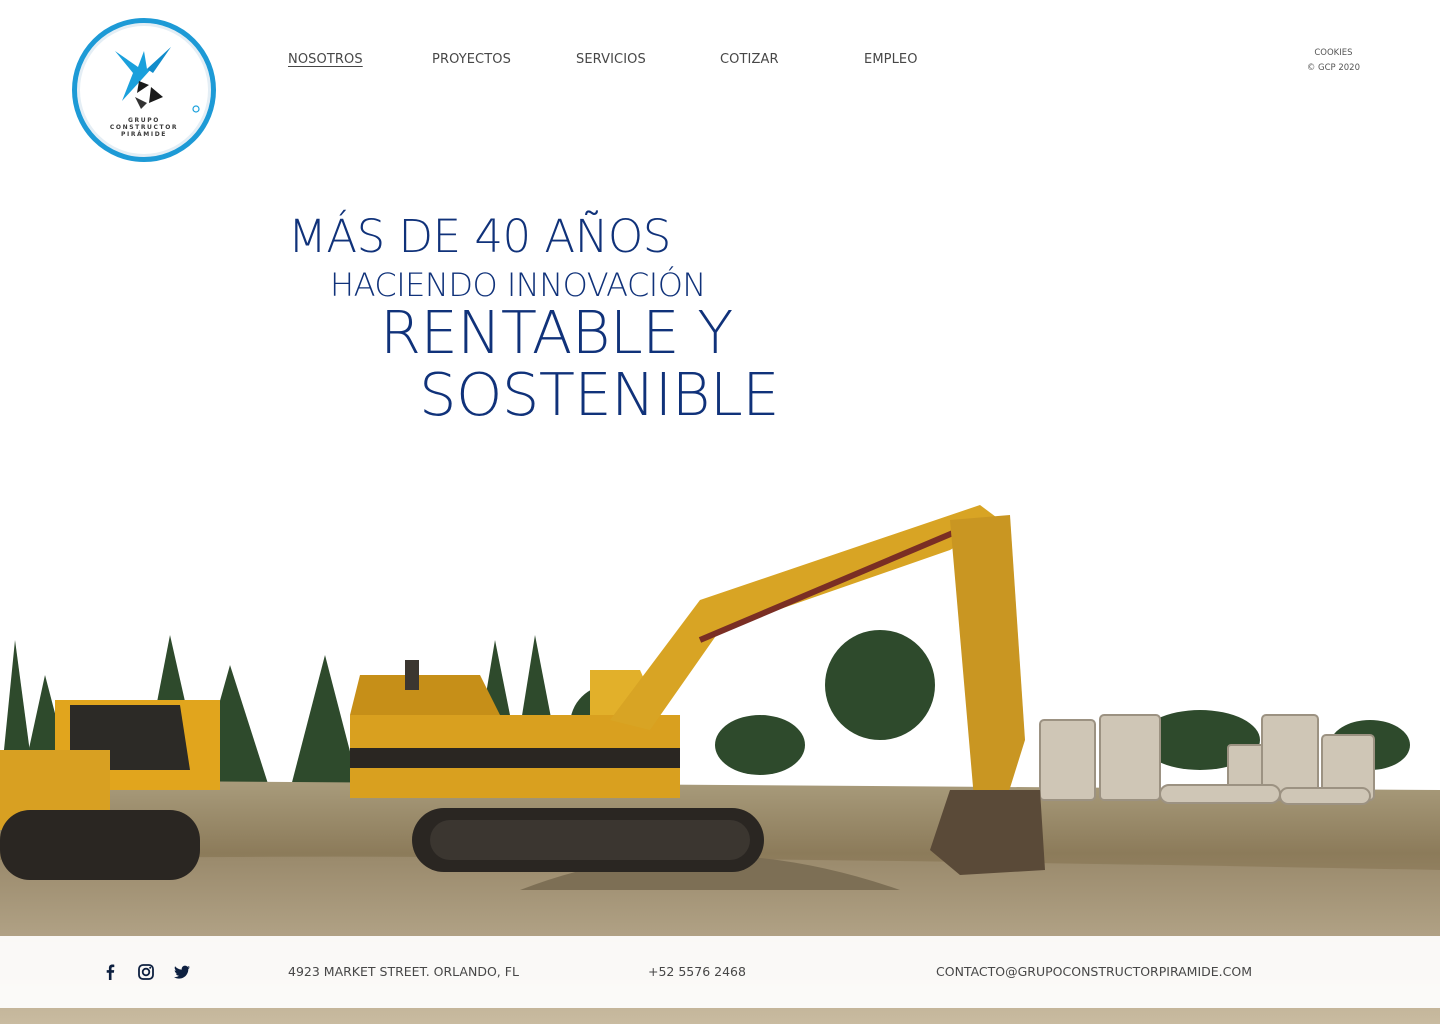  I want to click on logo-line-1: GRUPO, so click(144, 120).